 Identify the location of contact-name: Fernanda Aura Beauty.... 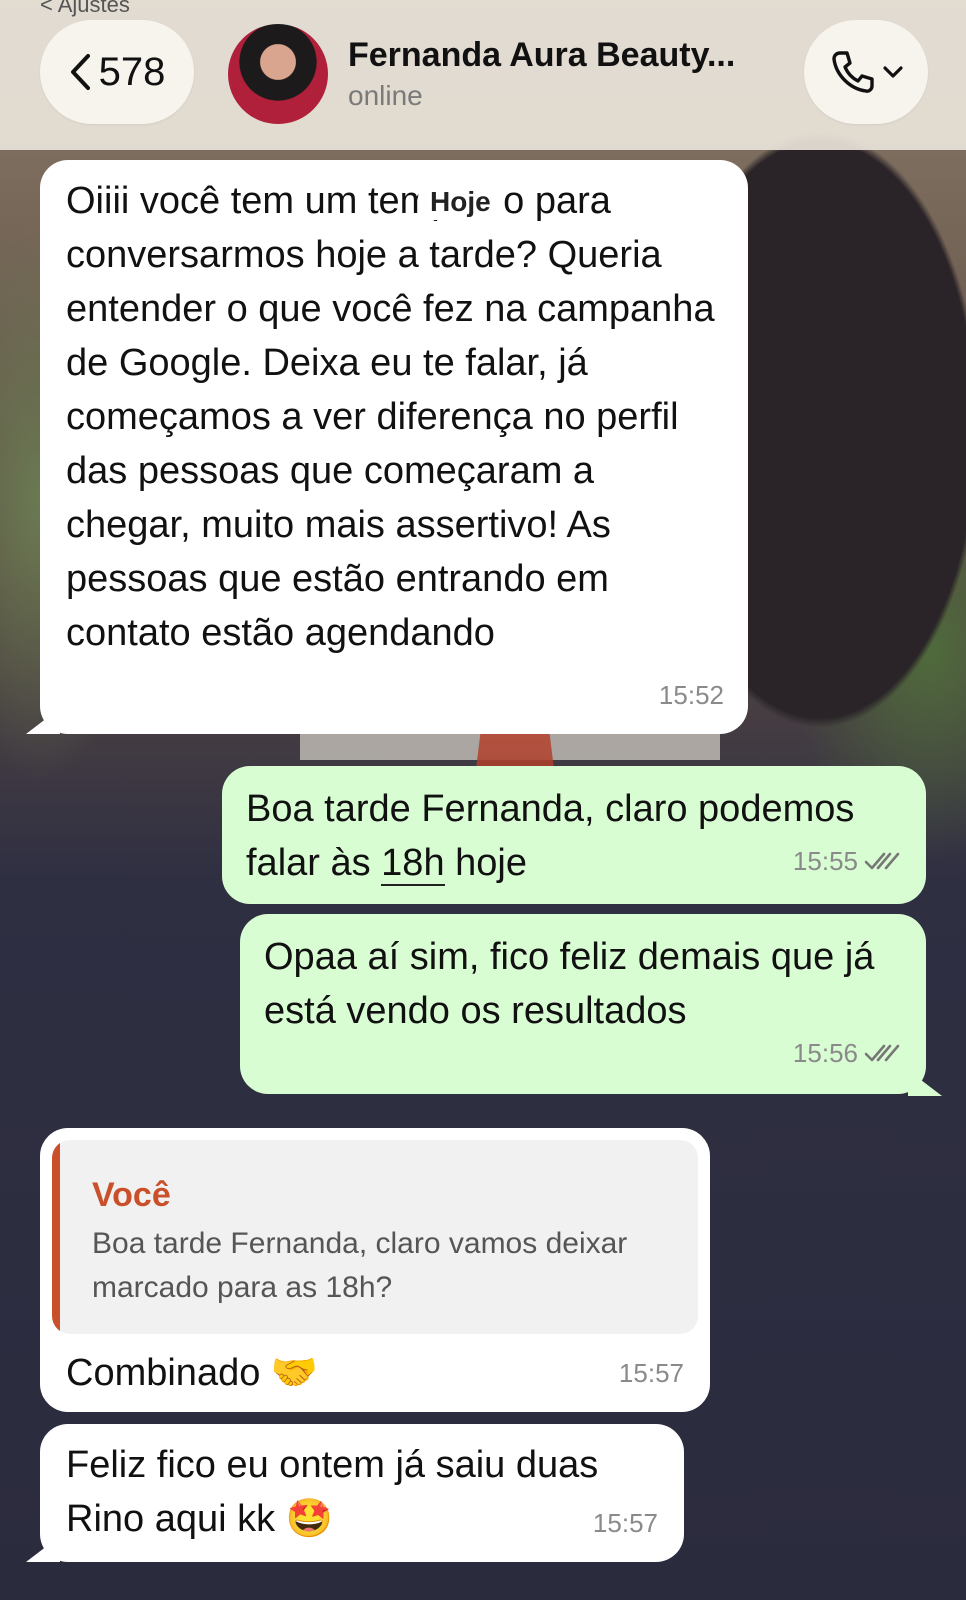
(541, 55).